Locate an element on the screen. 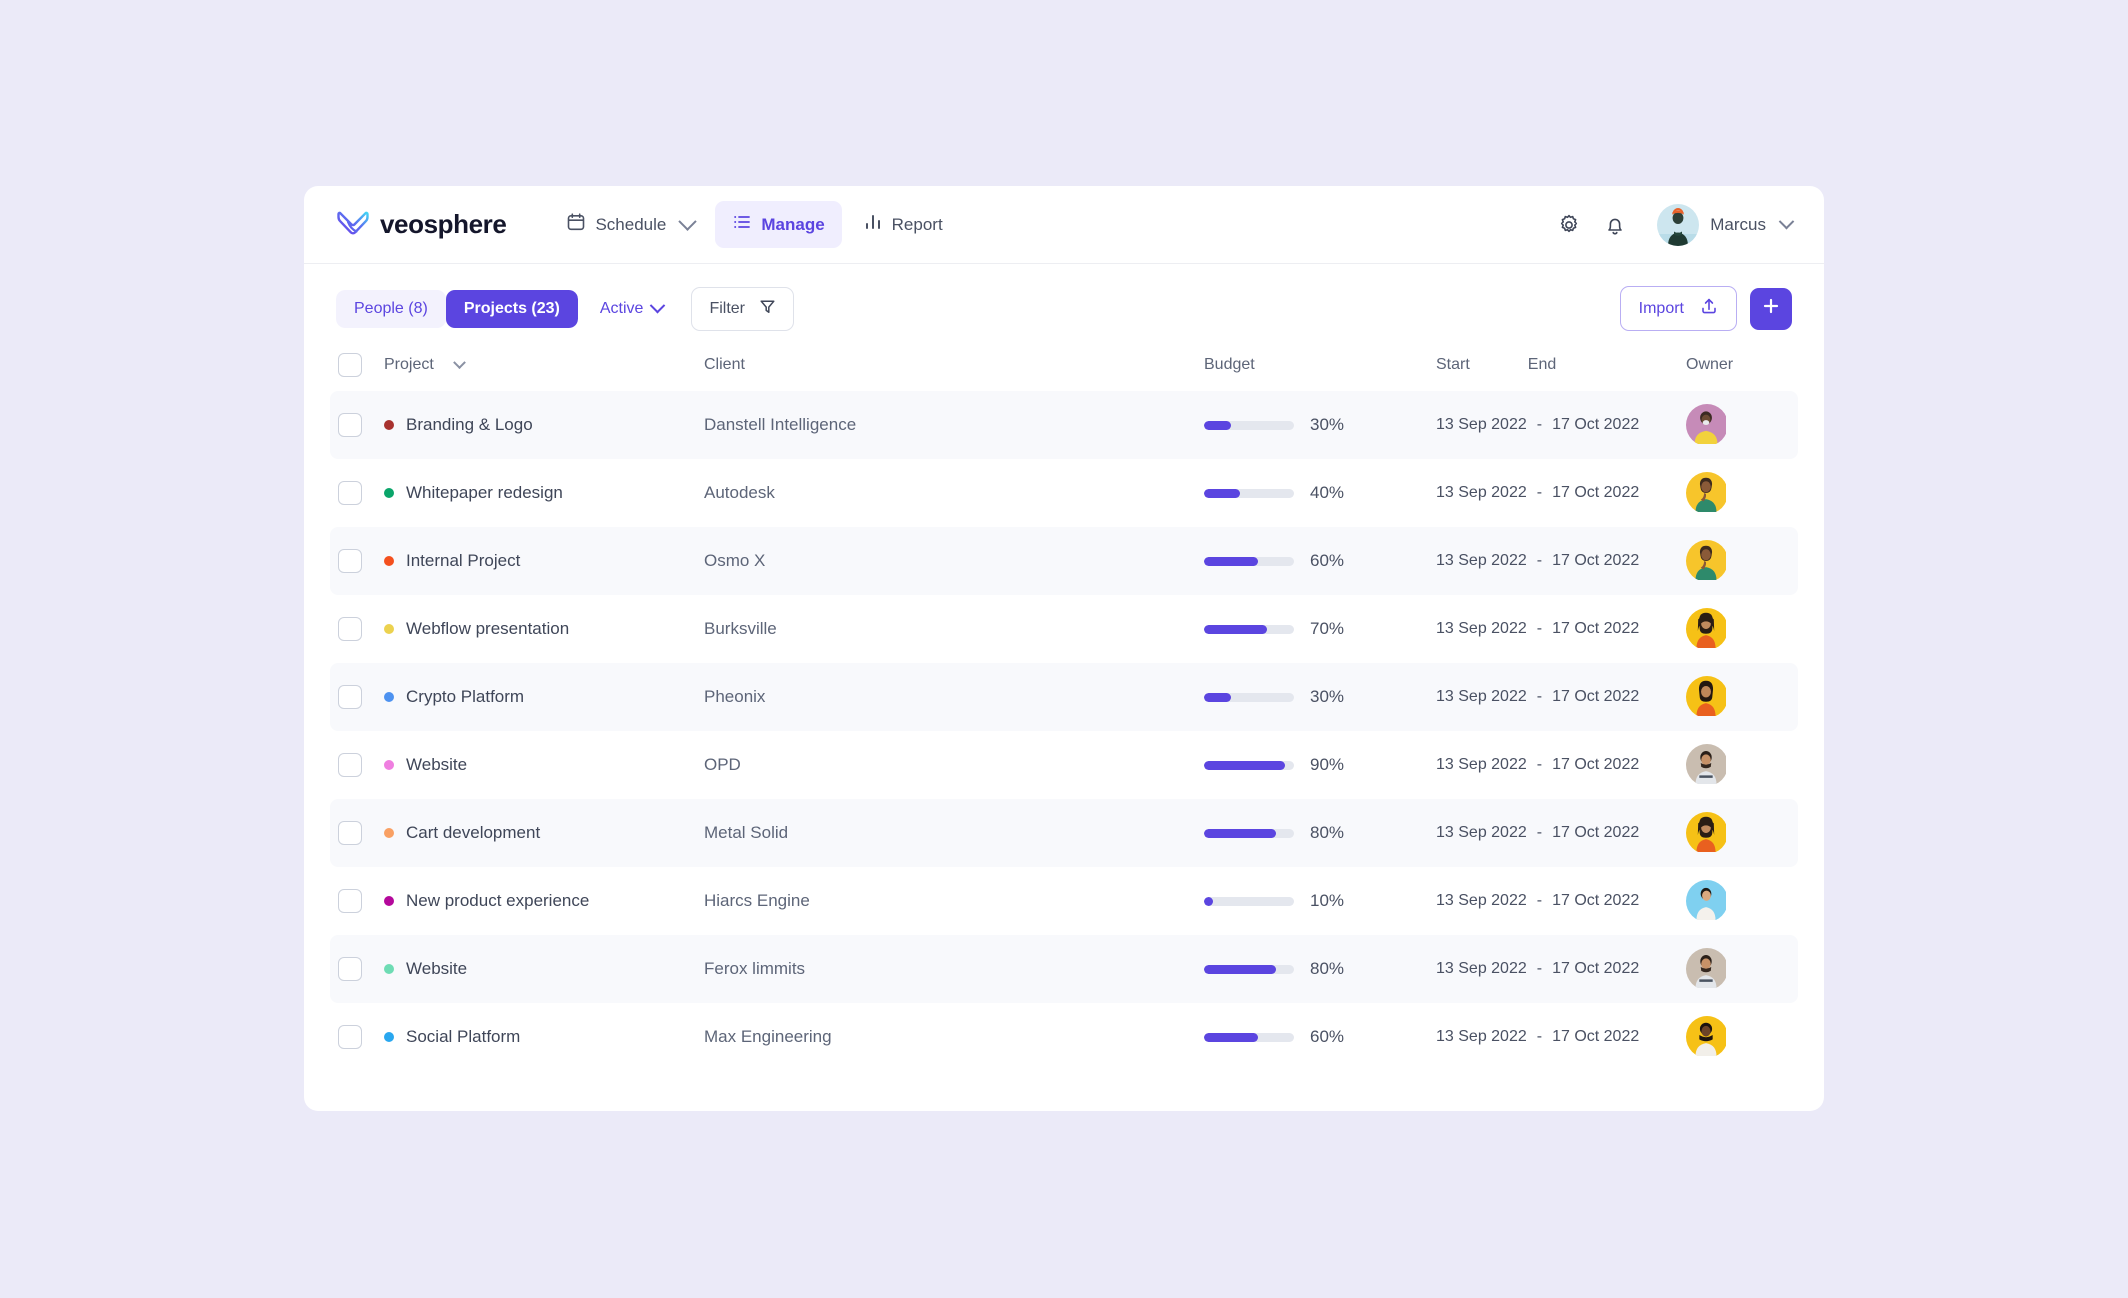  project-name: Branding & Logo is located at coordinates (469, 424).